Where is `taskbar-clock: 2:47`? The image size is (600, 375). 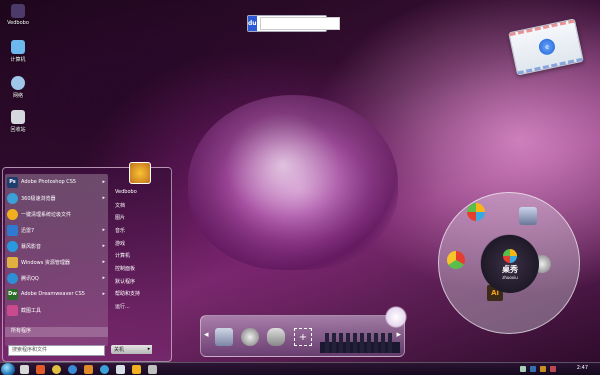 taskbar-clock: 2:47 is located at coordinates (582, 368).